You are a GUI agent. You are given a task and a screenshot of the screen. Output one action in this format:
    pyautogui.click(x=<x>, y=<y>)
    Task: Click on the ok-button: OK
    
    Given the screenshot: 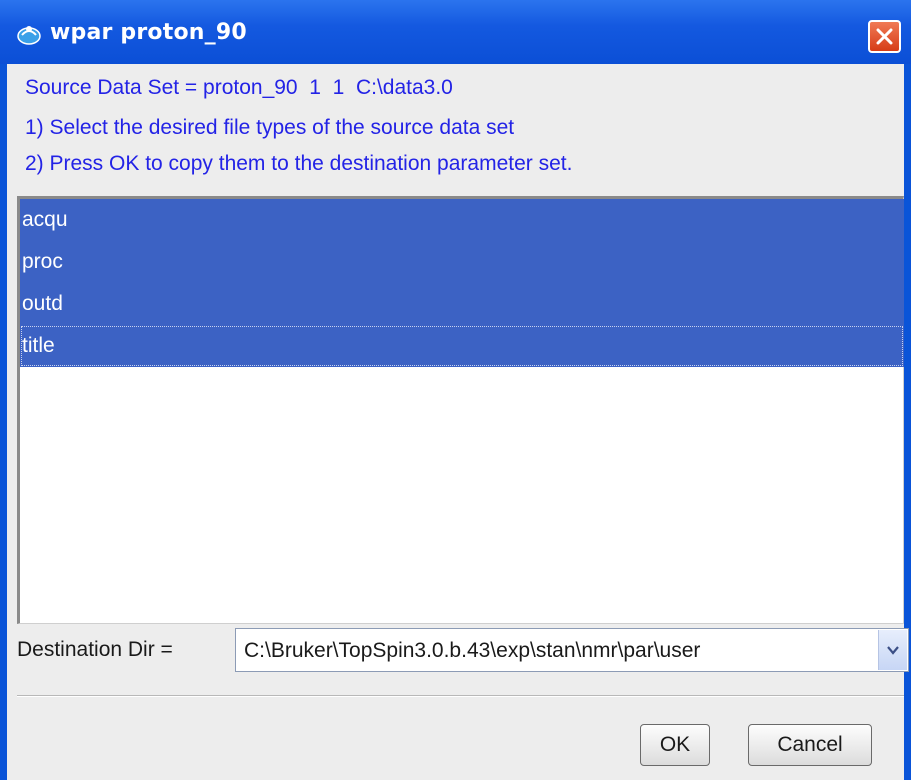 What is the action you would take?
    pyautogui.click(x=675, y=745)
    